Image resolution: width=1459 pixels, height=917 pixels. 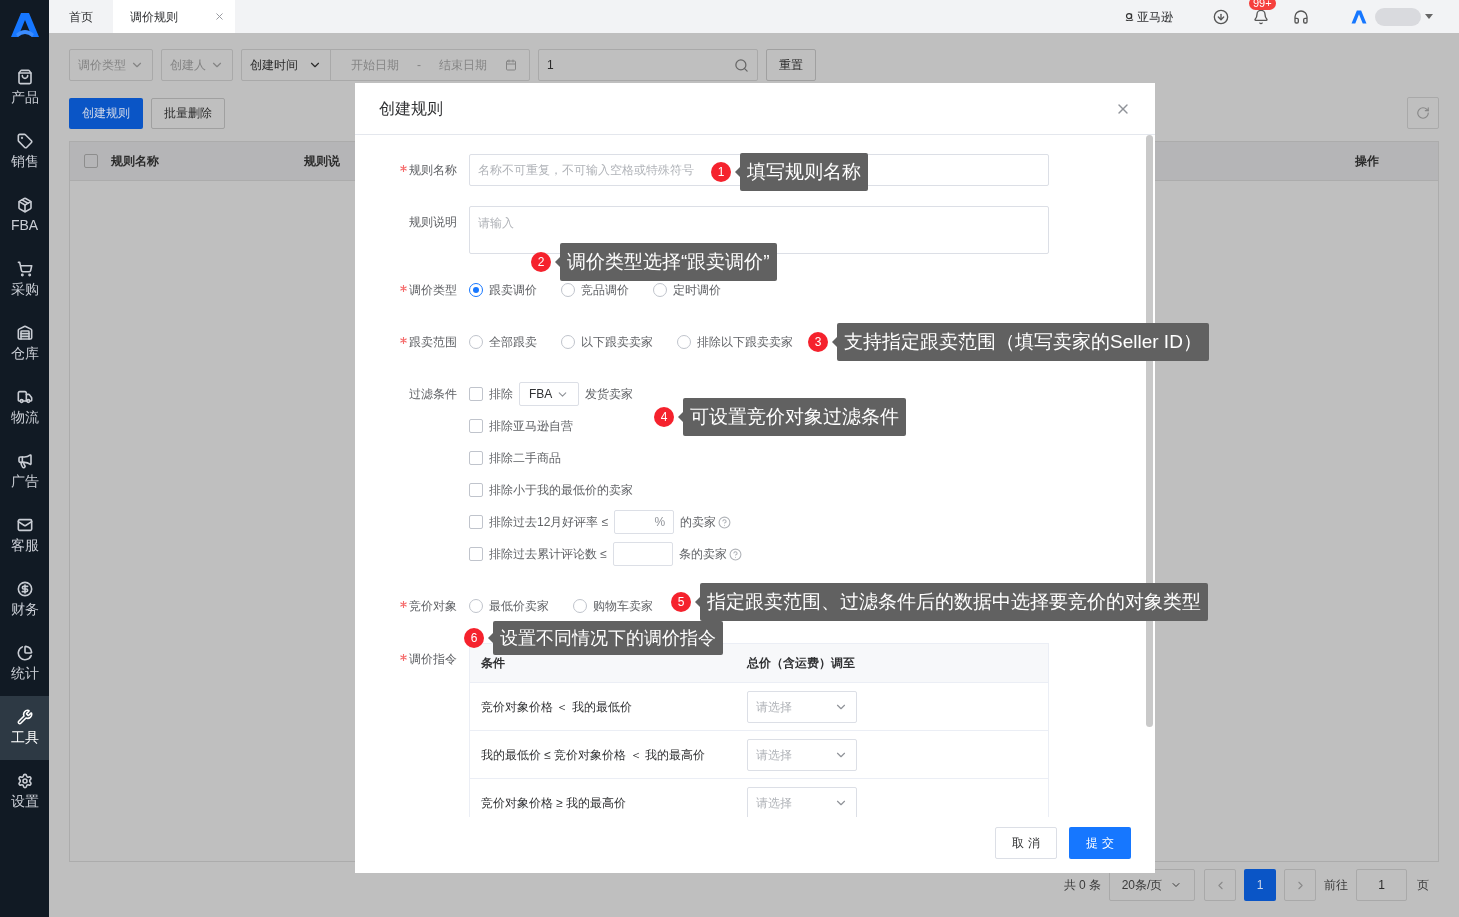 I want to click on column-header: 操作, so click(x=1367, y=161).